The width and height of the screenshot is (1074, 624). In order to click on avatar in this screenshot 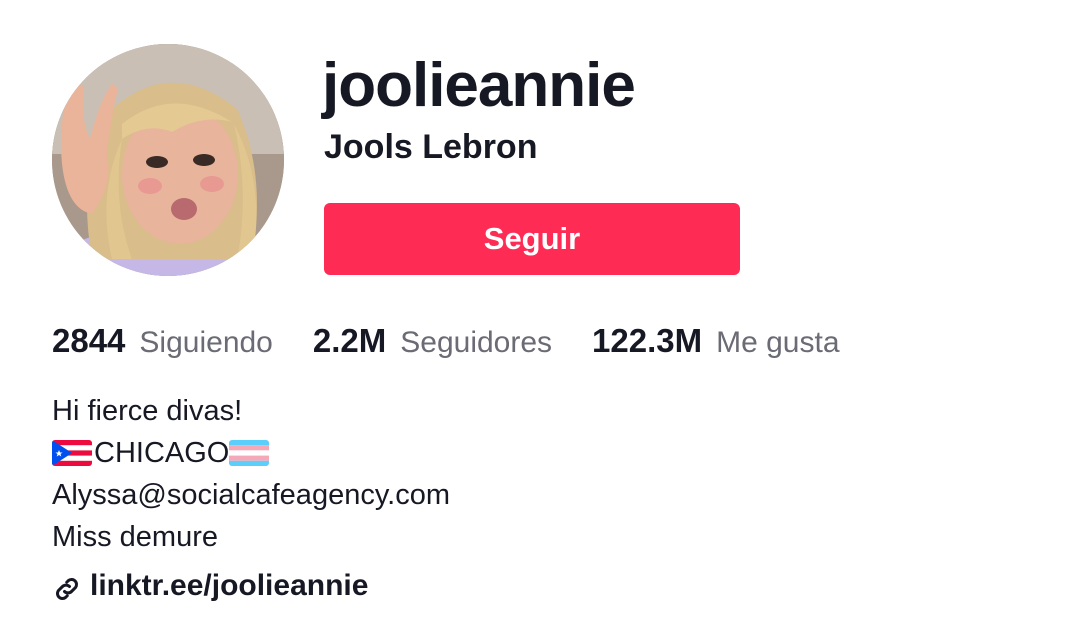, I will do `click(168, 160)`.